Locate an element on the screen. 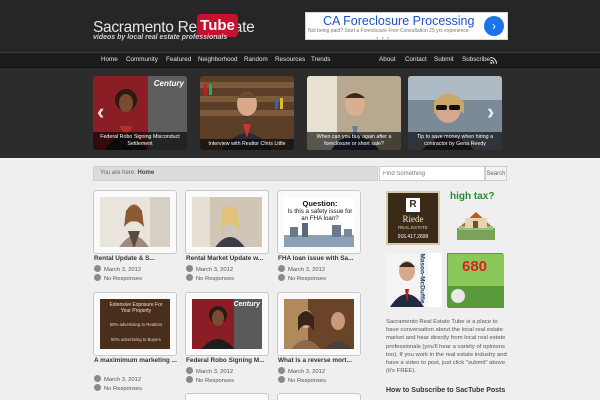  ad-title: CA Foreclosure Processing is located at coordinates (398, 21).